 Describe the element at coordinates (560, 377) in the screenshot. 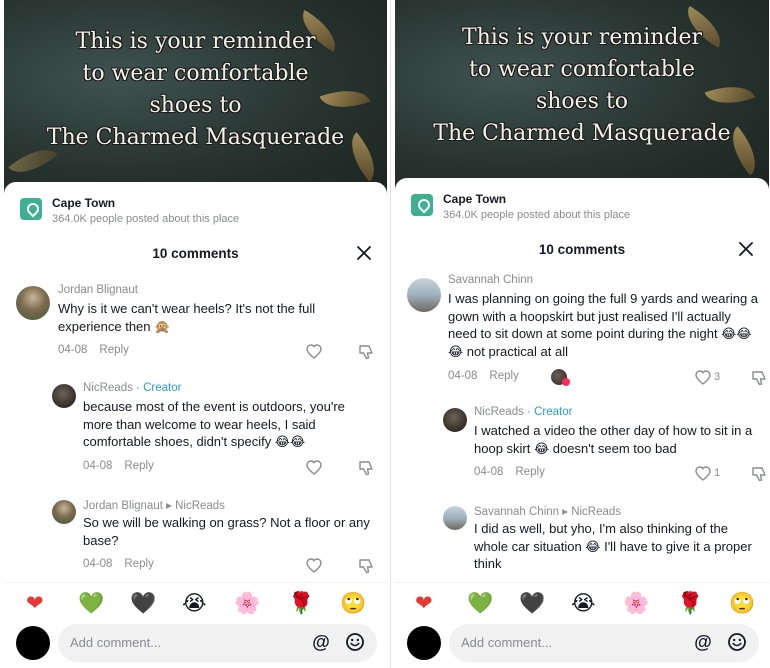

I see `creator-liked-avatar` at that location.